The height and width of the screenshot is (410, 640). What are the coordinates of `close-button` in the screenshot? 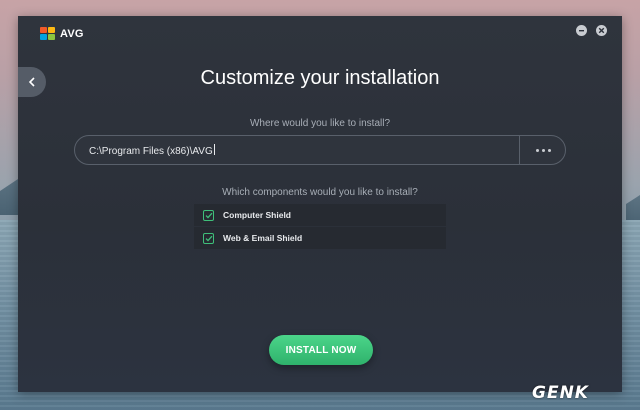 It's located at (601, 30).